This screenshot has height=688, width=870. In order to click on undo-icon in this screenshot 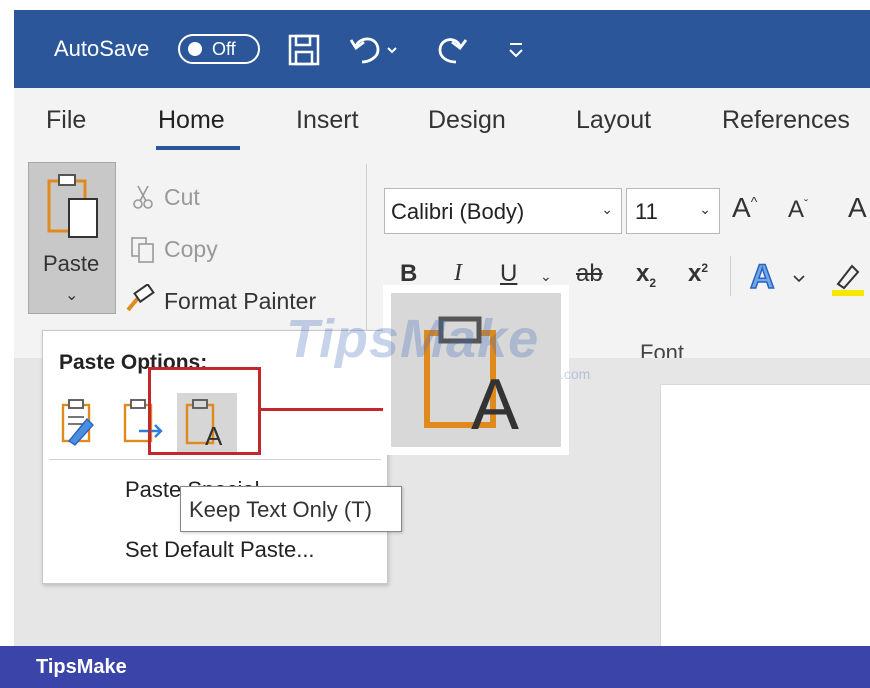, I will do `click(376, 50)`.